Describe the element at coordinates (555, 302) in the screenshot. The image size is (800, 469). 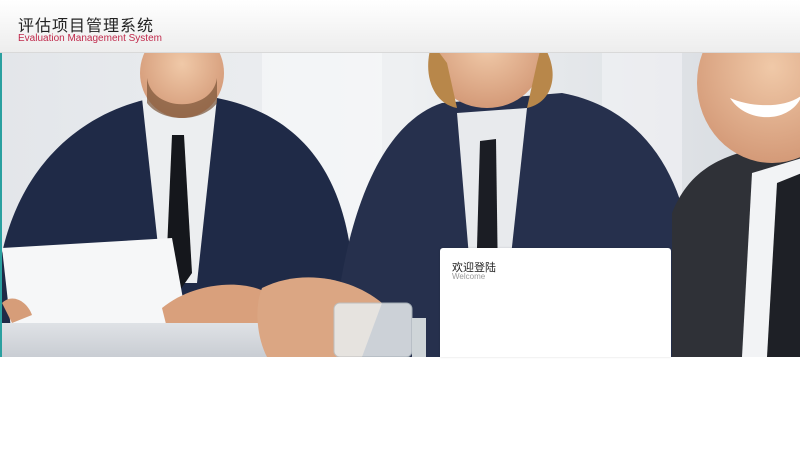
I see `login-panel: 欢迎登陆 Welcome` at that location.